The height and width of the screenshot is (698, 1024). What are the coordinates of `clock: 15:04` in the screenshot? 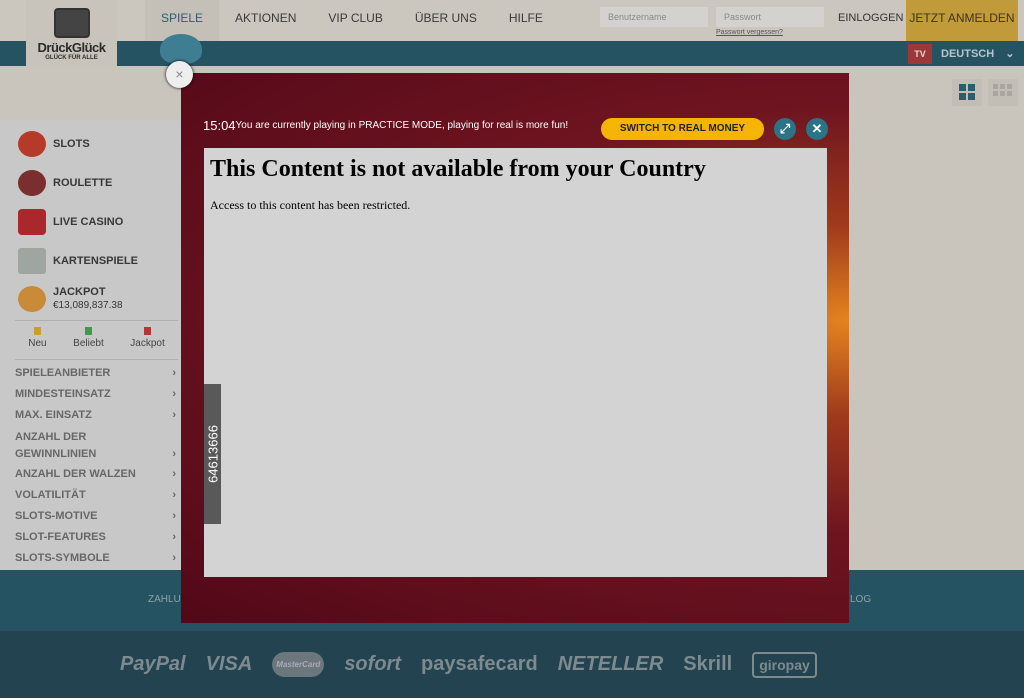 It's located at (219, 125).